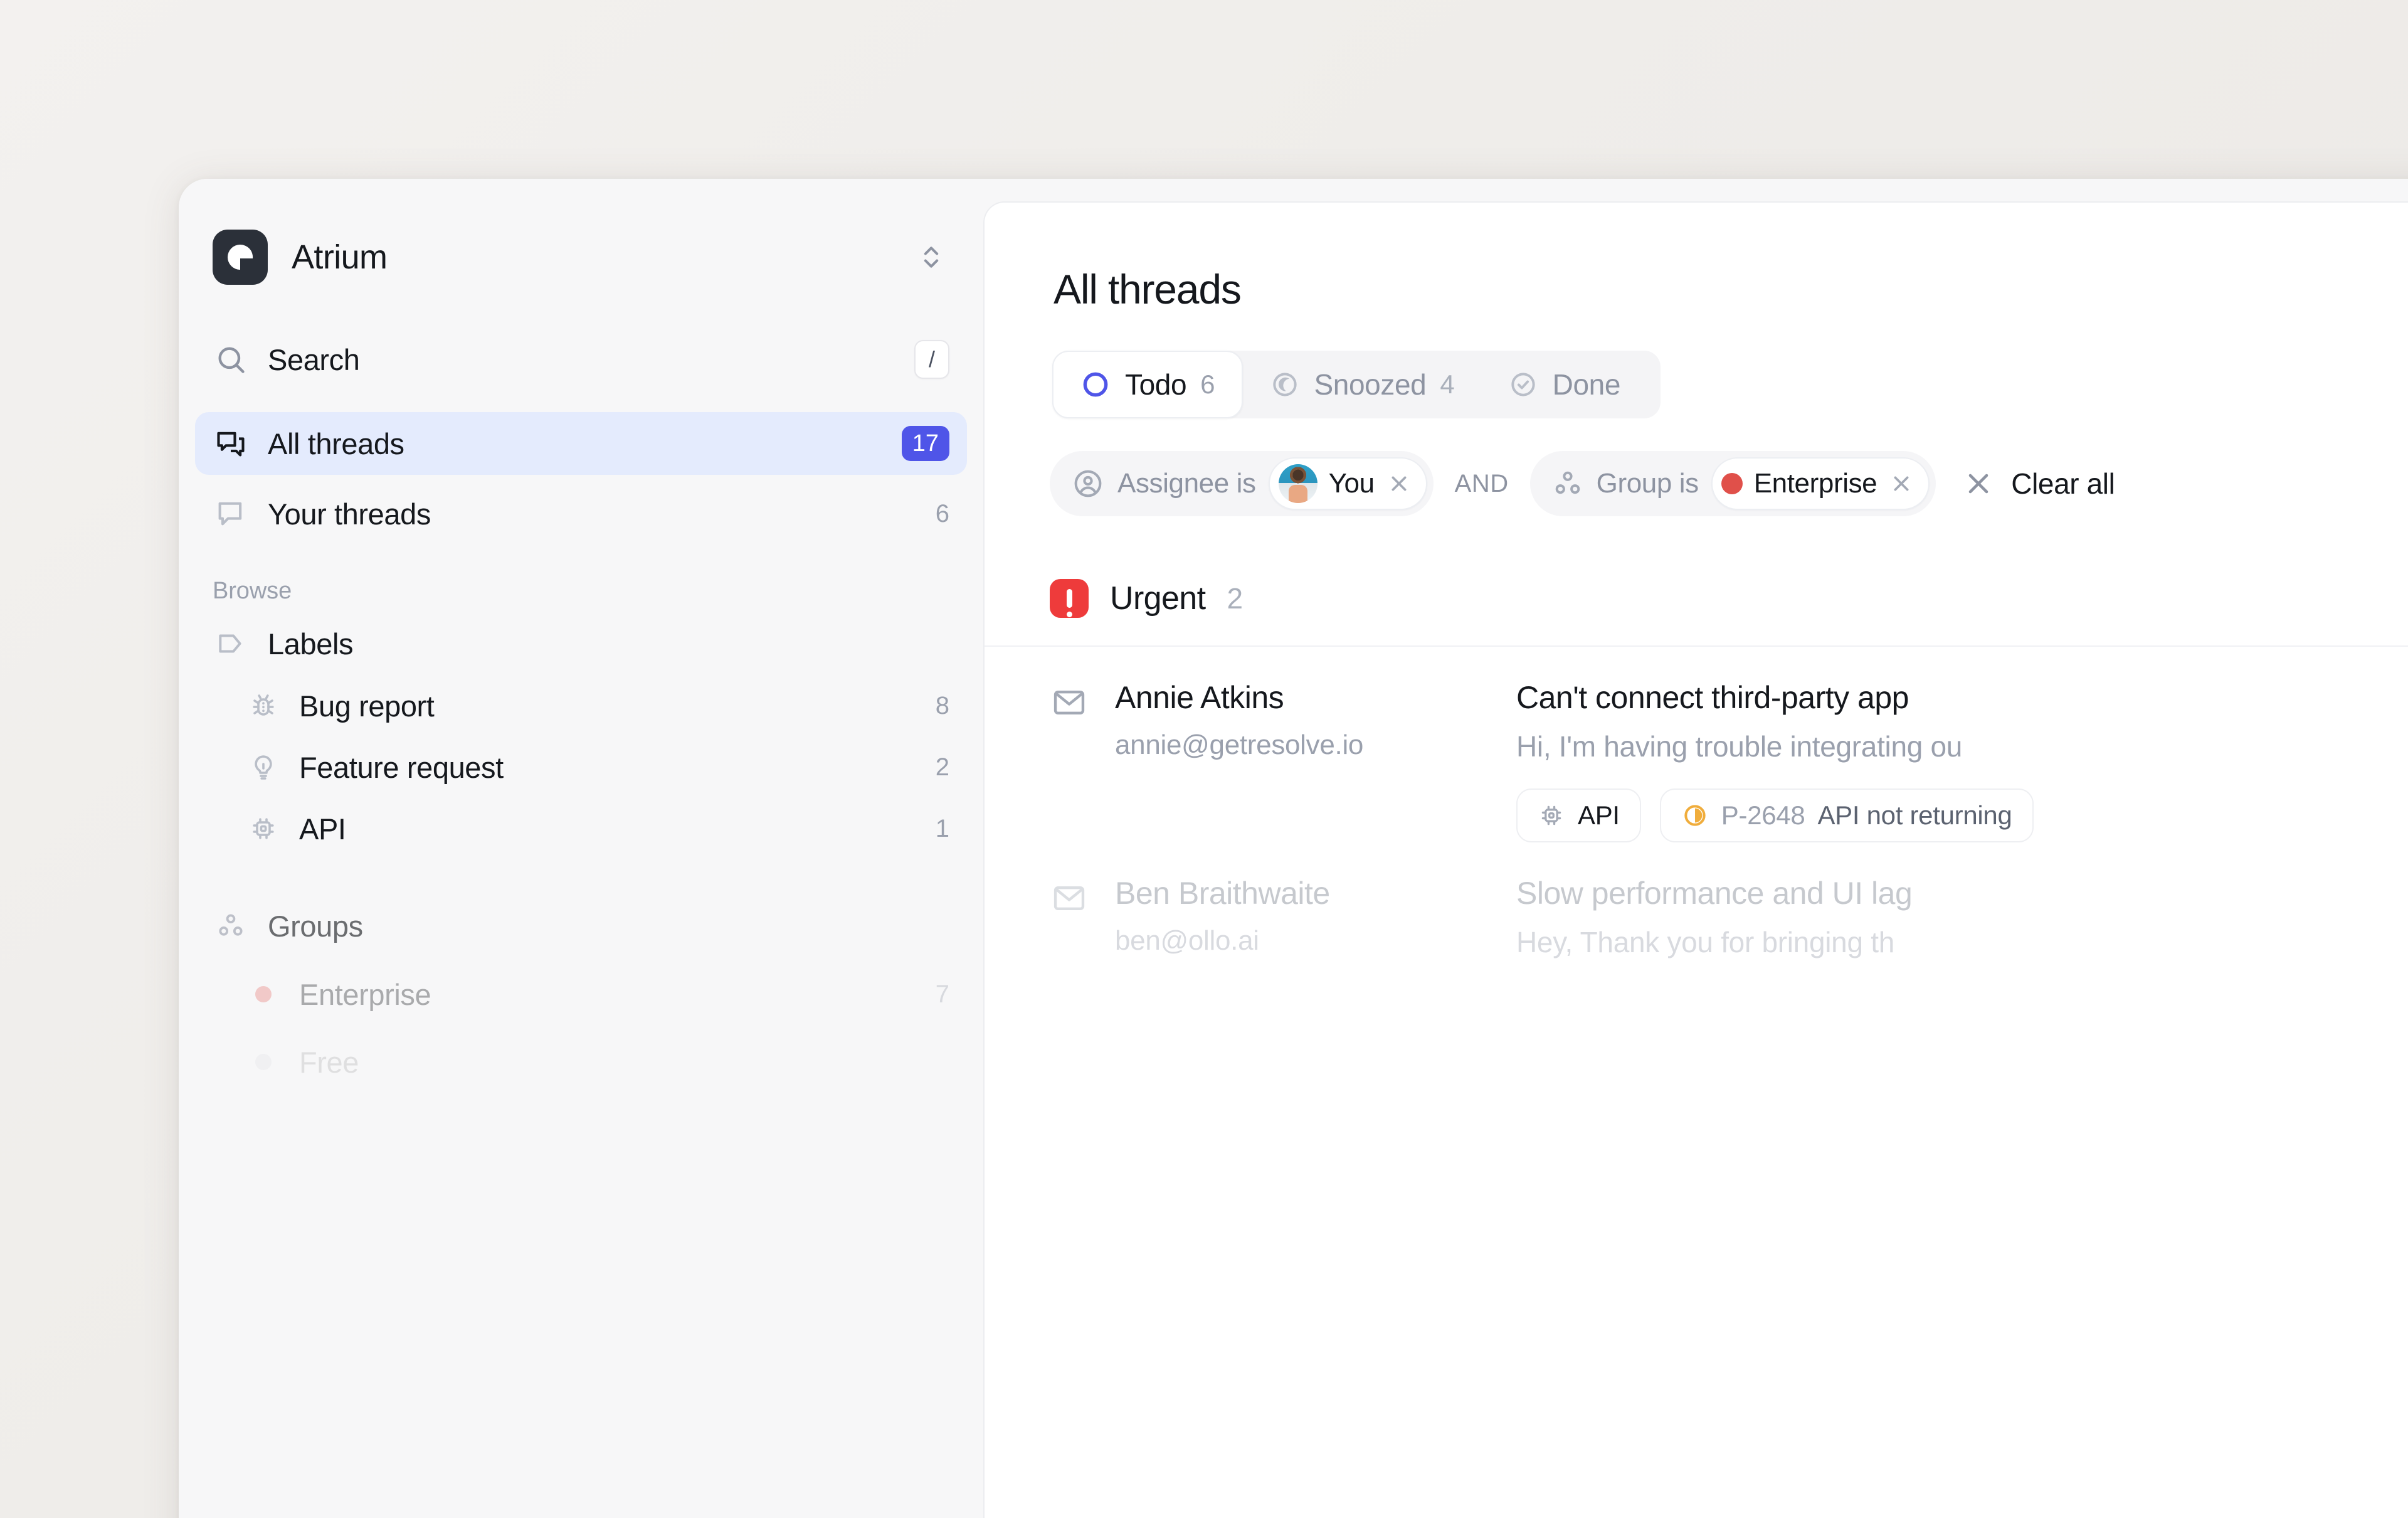 The height and width of the screenshot is (1518, 2408). I want to click on half-circle-icon, so click(1695, 816).